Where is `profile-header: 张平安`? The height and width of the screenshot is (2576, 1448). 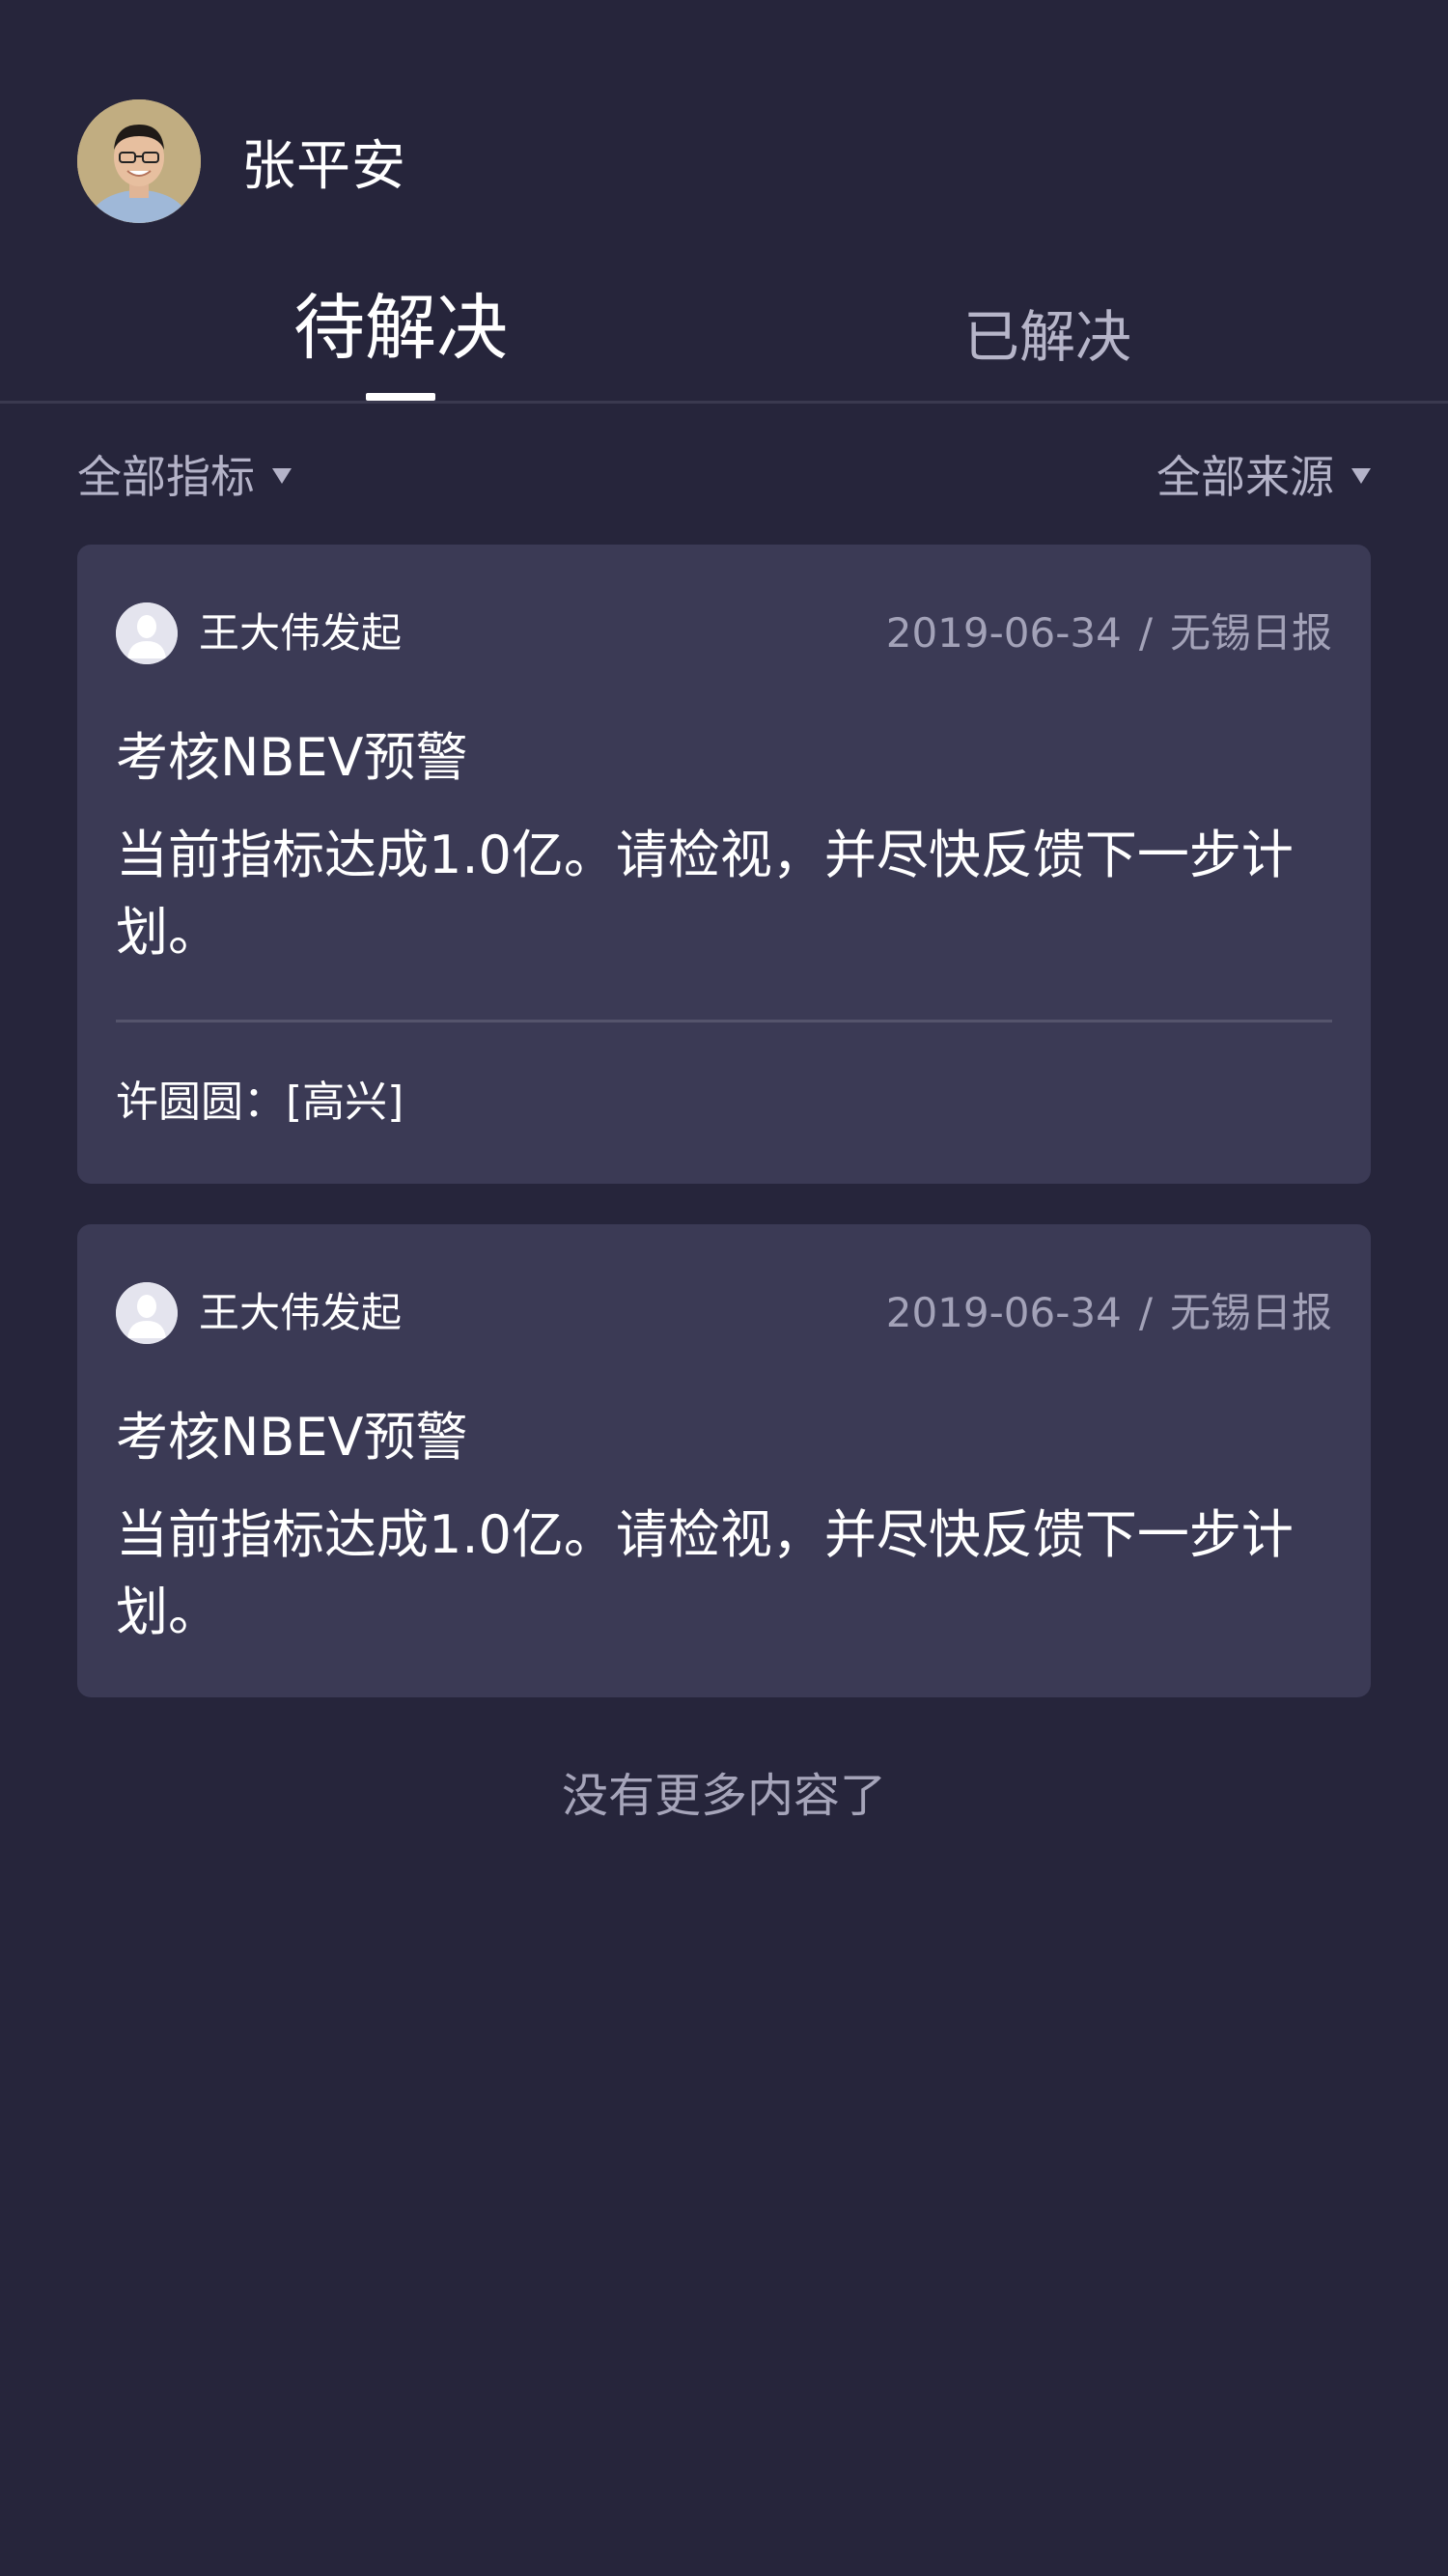 profile-header: 张平安 is located at coordinates (242, 161).